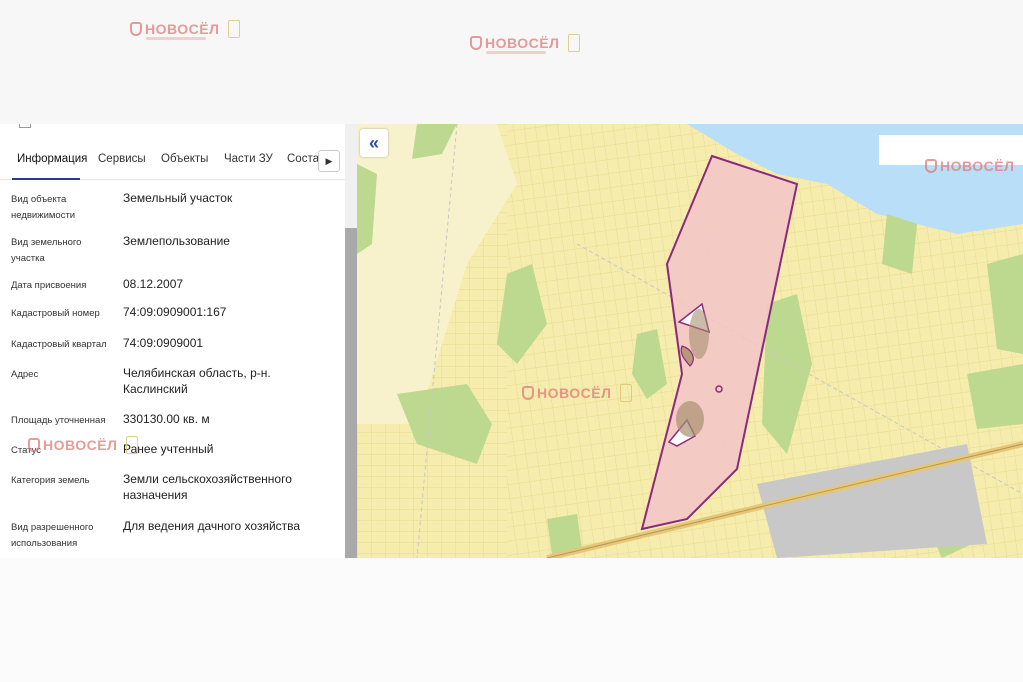 The width and height of the screenshot is (1023, 682). I want to click on map-search-box: НОВОСЁЛ, so click(951, 154).